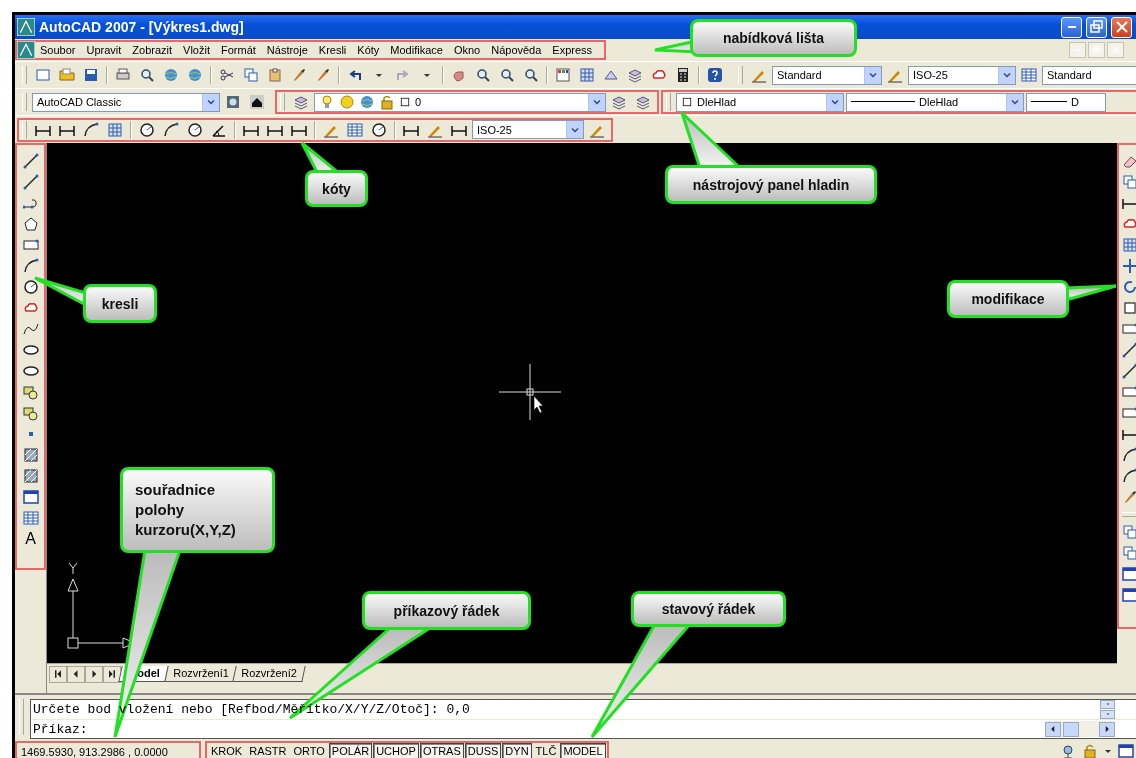 Image resolution: width=1136 pixels, height=758 pixels. What do you see at coordinates (573, 50) in the screenshot?
I see `menu-item: Express` at bounding box center [573, 50].